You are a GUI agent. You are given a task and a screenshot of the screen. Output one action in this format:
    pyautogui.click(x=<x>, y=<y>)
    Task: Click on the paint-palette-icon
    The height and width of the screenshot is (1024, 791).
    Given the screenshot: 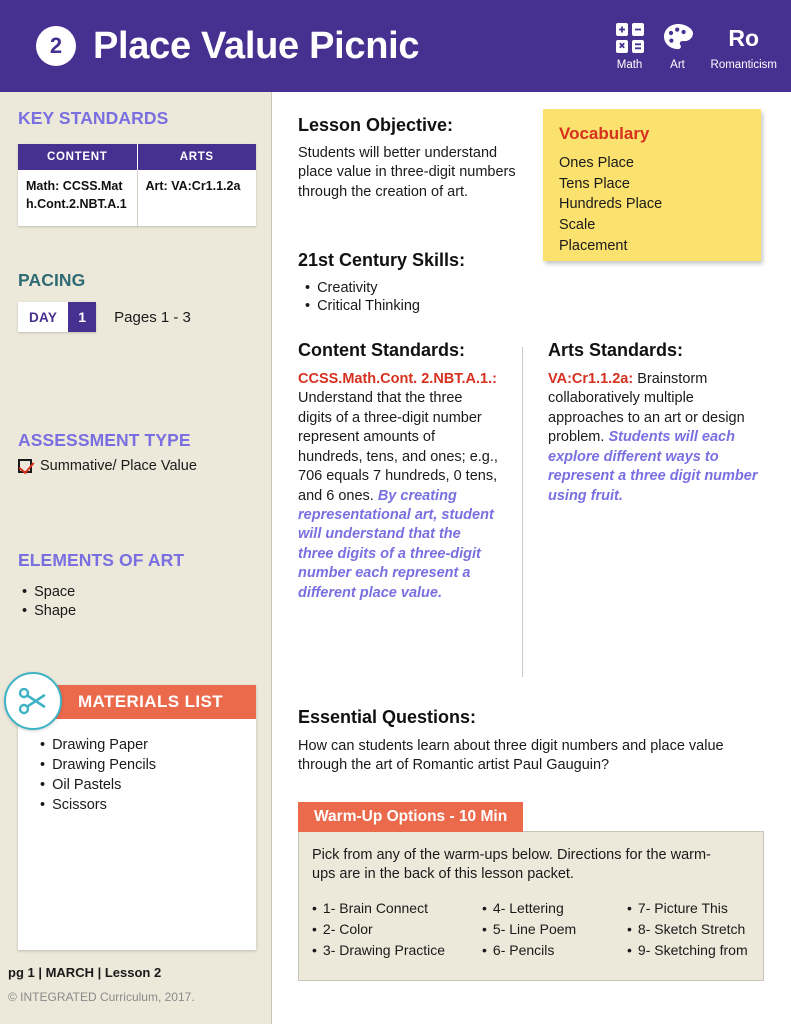 What is the action you would take?
    pyautogui.click(x=678, y=38)
    